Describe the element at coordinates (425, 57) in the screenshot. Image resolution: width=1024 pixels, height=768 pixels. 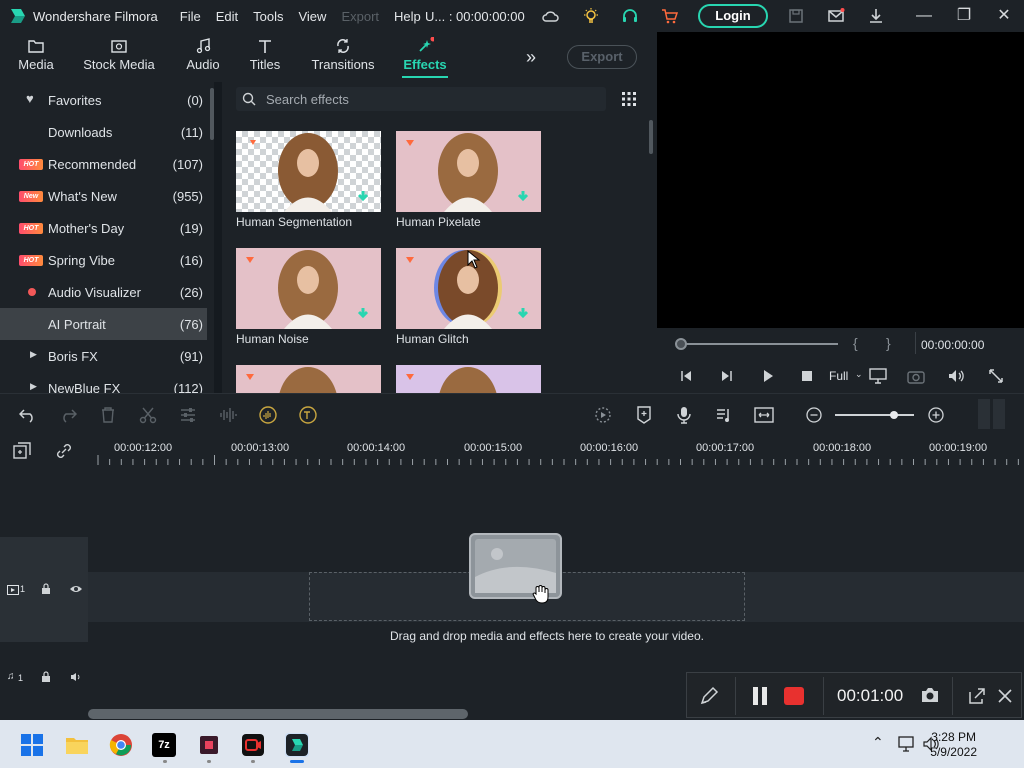
I see `tab-effects: Effects` at that location.